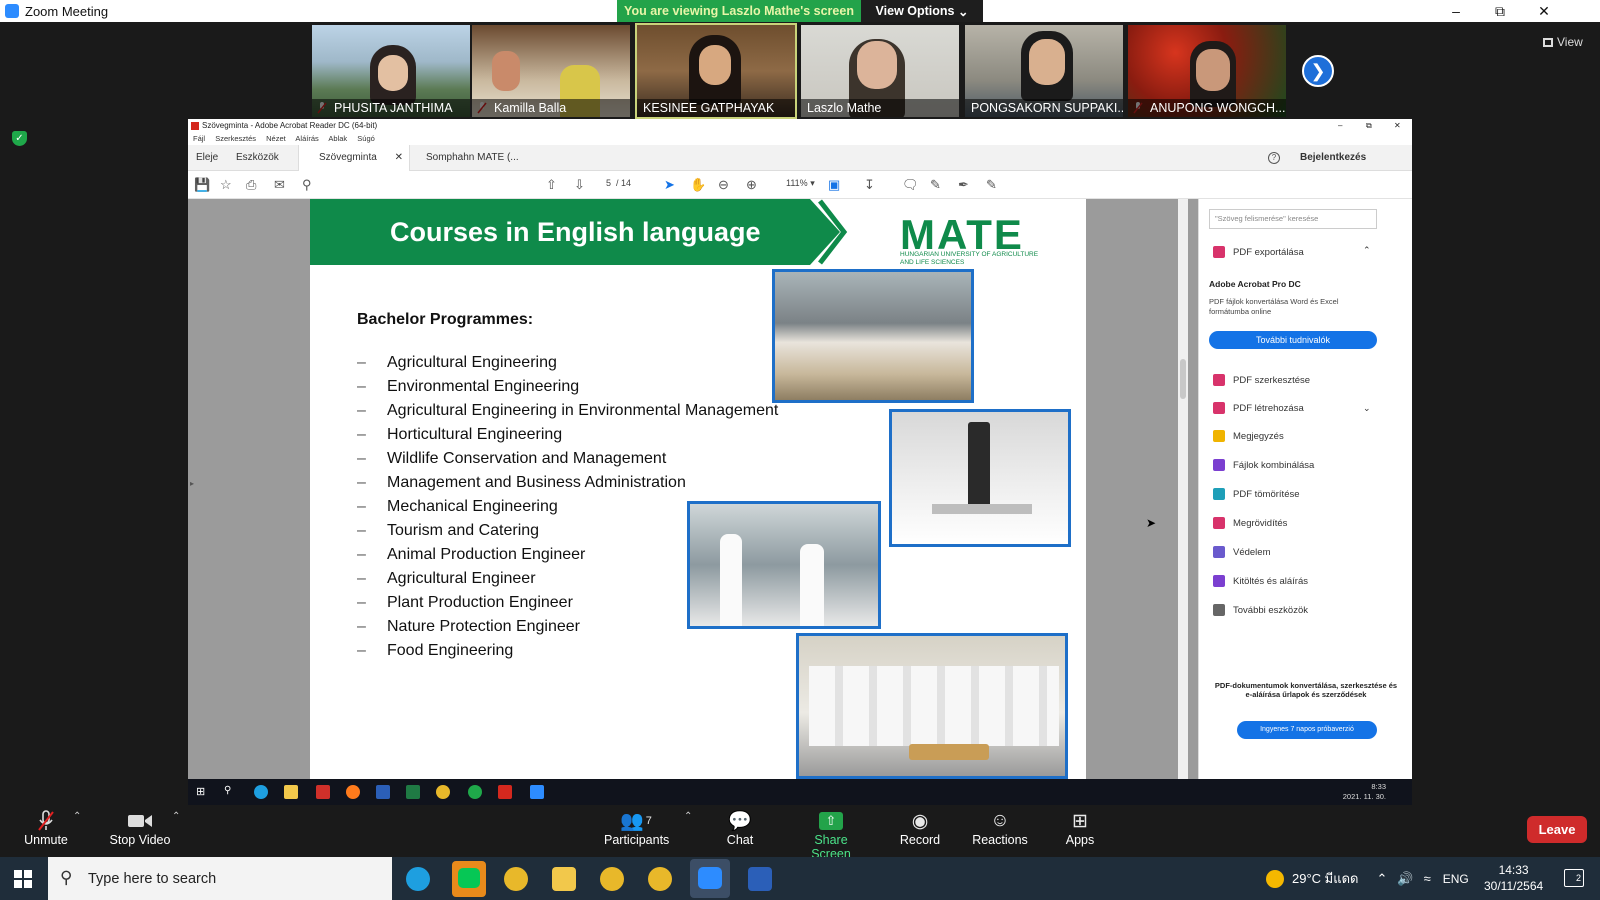 This screenshot has height=900, width=1600. Describe the element at coordinates (1261, 380) in the screenshot. I see `tool-item: PDF szerkesztése` at that location.